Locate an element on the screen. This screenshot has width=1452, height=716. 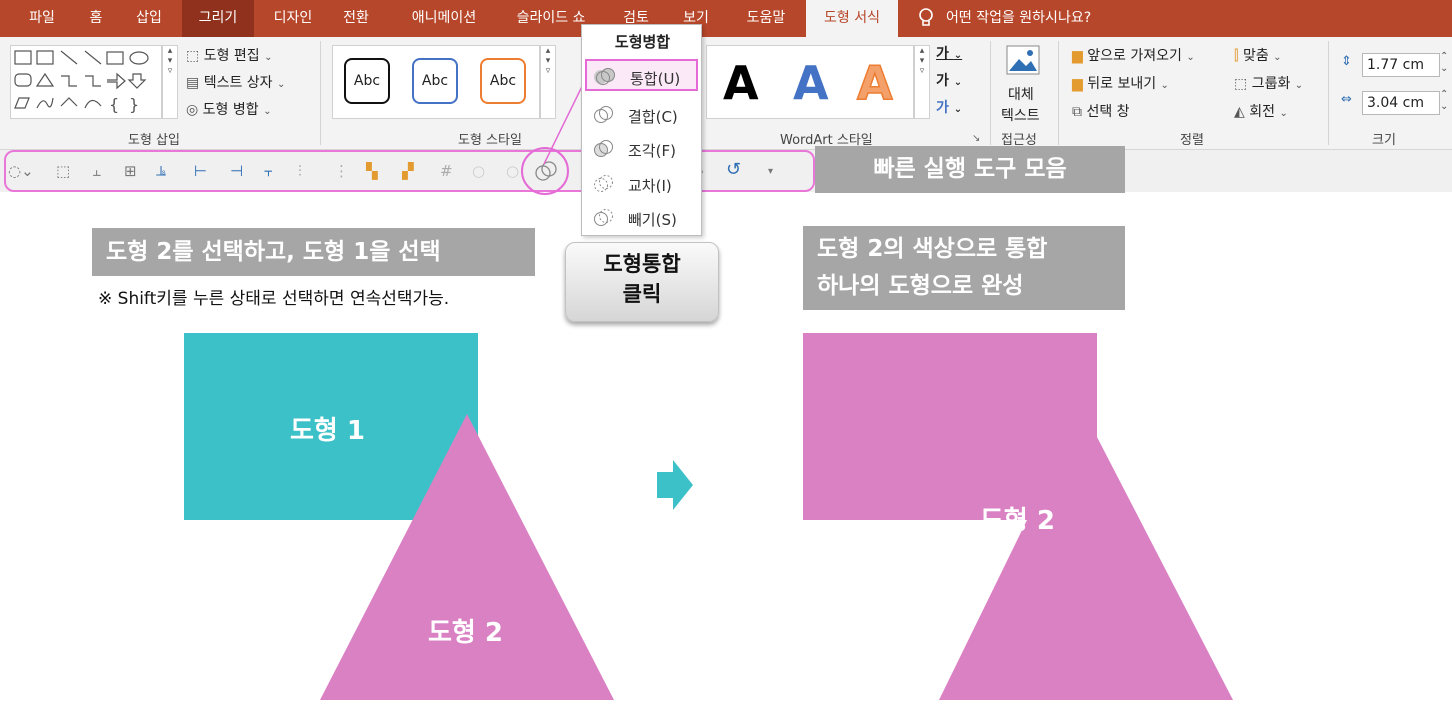
shape-width-icon: ⇔ is located at coordinates (1346, 99).